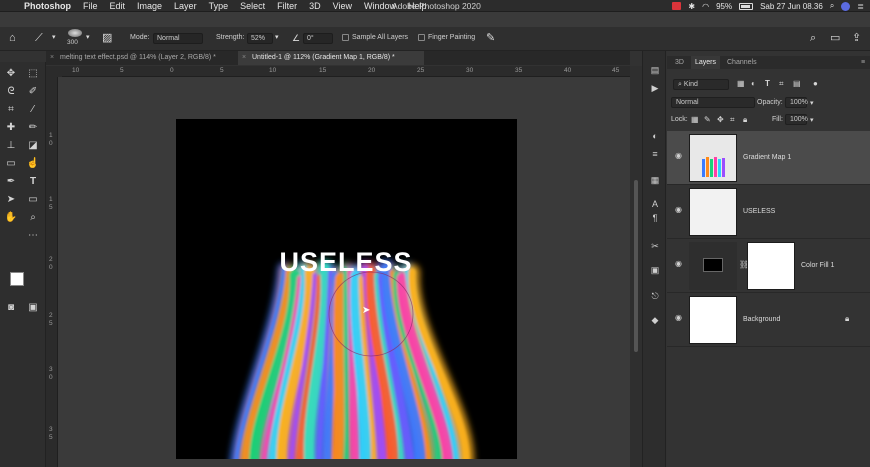 Image resolution: width=870 pixels, height=467 pixels. What do you see at coordinates (346, 71) in the screenshot?
I see `horizontal-ruler: 10 5 0 5 10 15 20 25 30 35 40 45` at bounding box center [346, 71].